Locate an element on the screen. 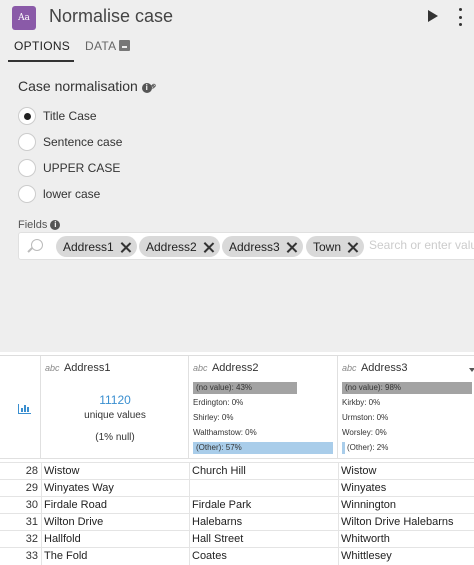  fields-selector: Address1 Address2 Address3 Town is located at coordinates (246, 246).